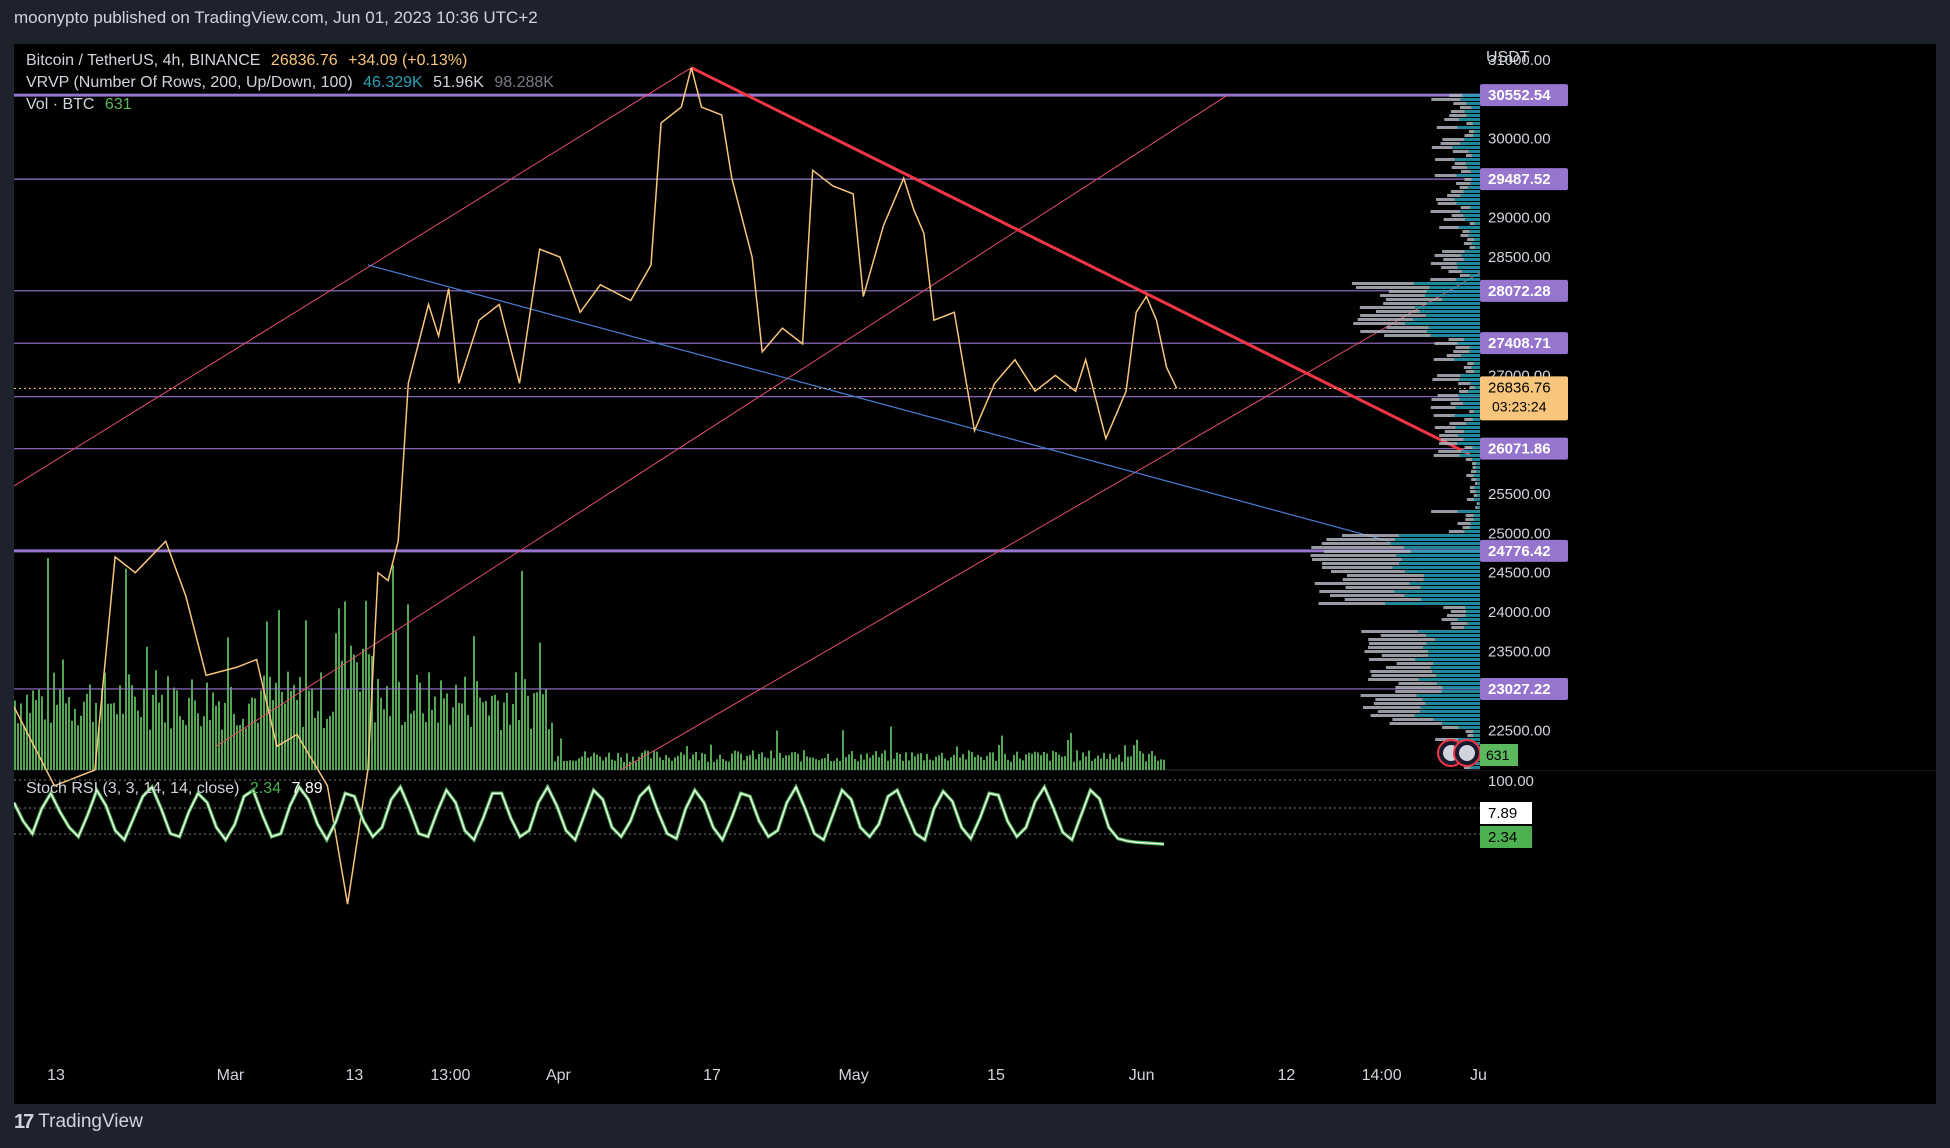  I want to click on tradingview-logo-icon: 17, so click(24, 1121).